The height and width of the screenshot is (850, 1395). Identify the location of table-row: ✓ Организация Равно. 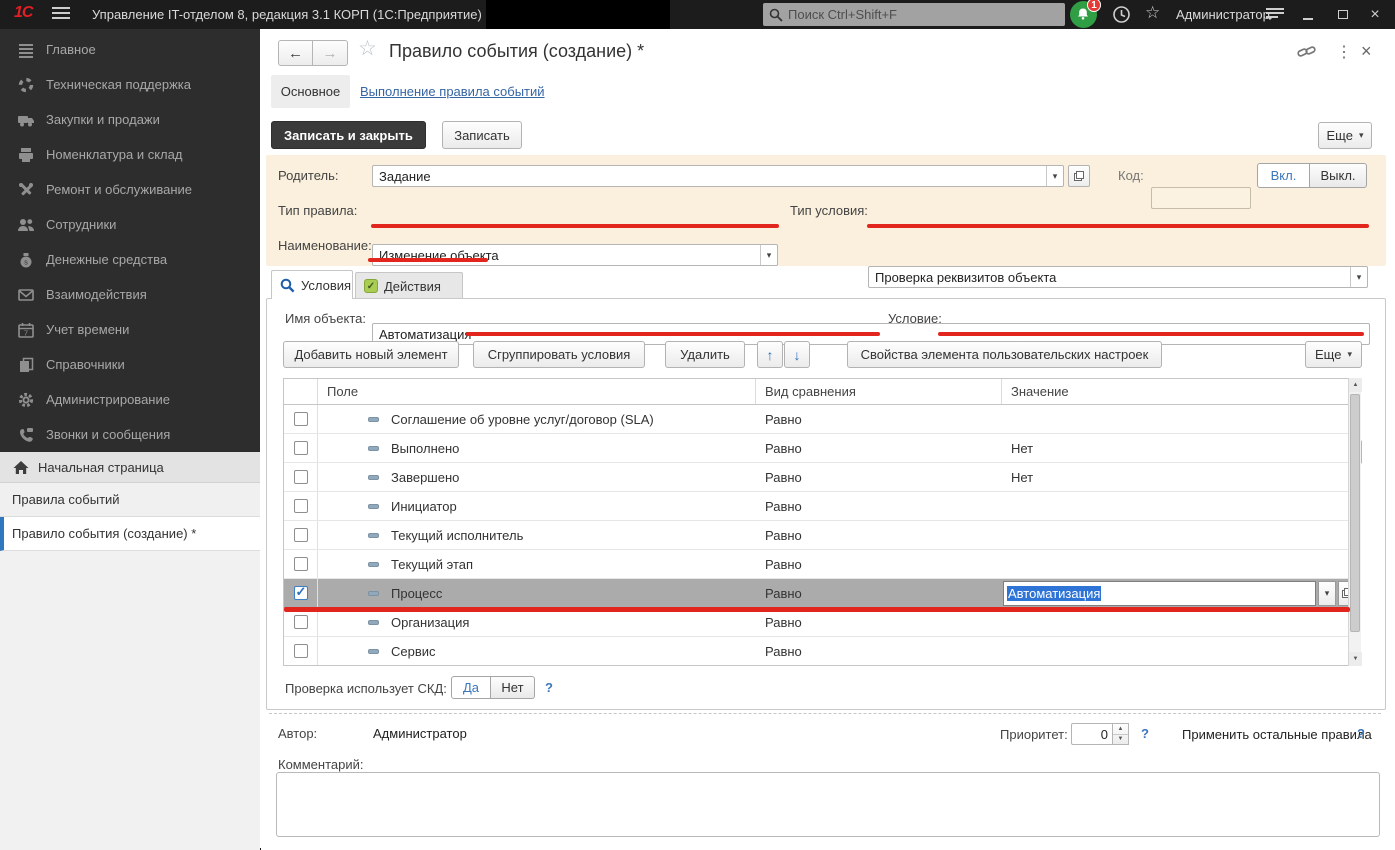
(822, 622).